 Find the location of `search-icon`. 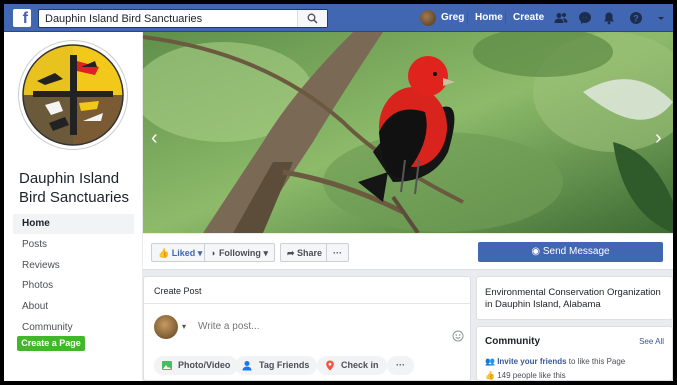

search-icon is located at coordinates (312, 18).